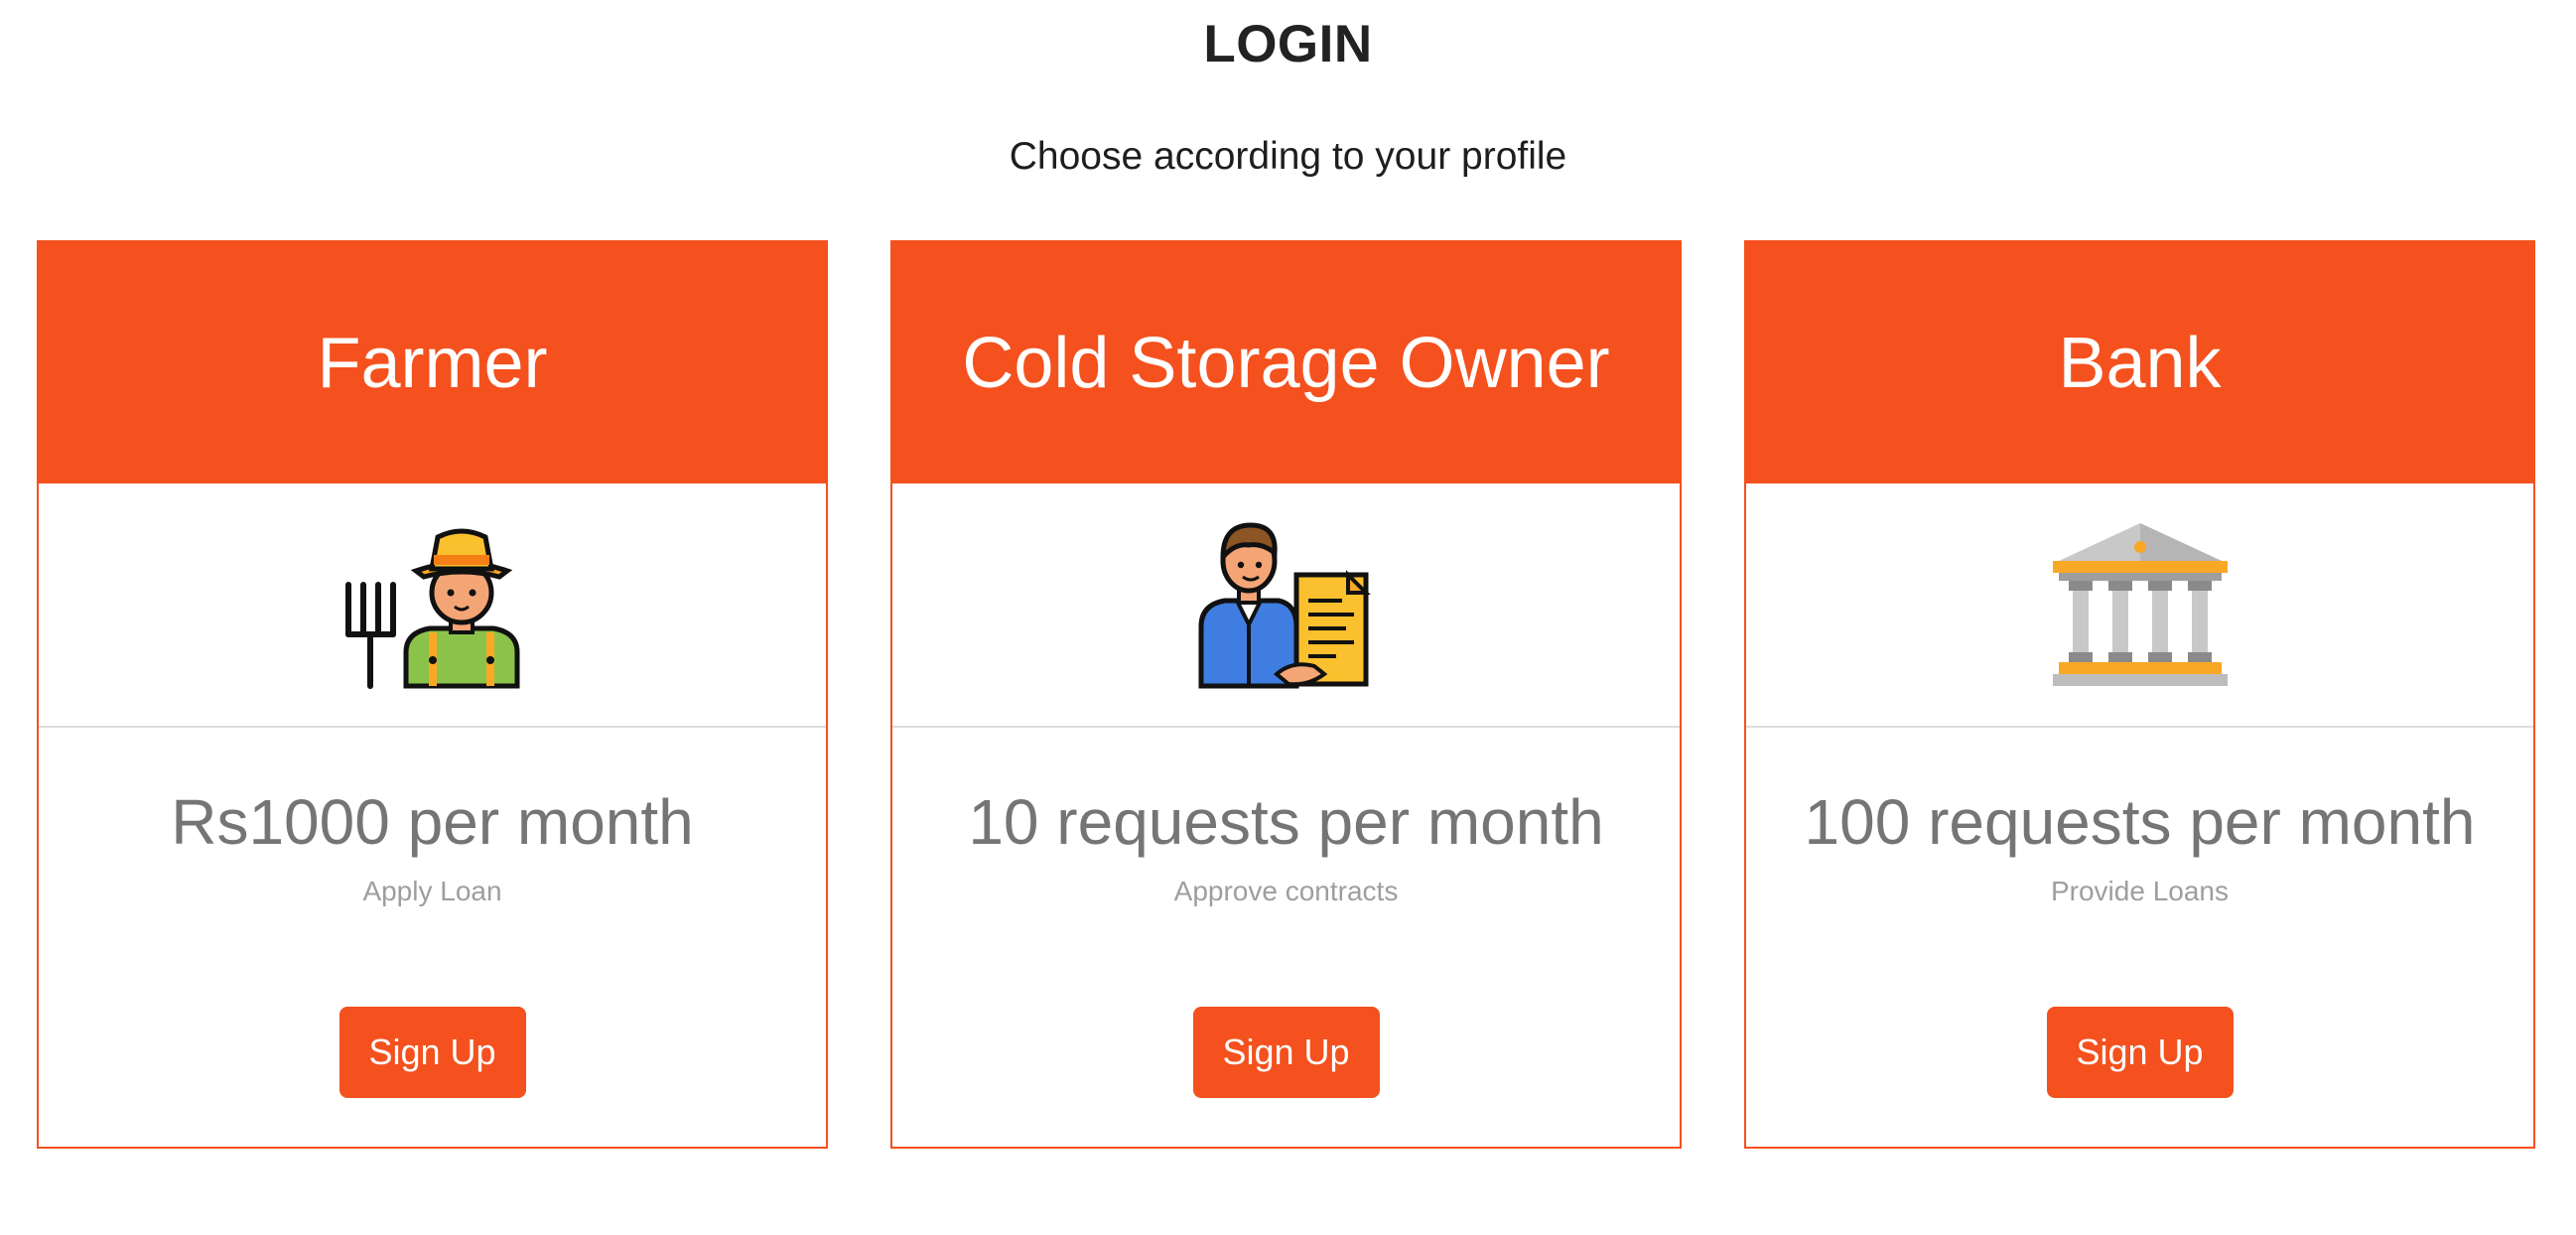 This screenshot has height=1235, width=2576. Describe the element at coordinates (2140, 1052) in the screenshot. I see `bank-signup-button: Sign Up` at that location.